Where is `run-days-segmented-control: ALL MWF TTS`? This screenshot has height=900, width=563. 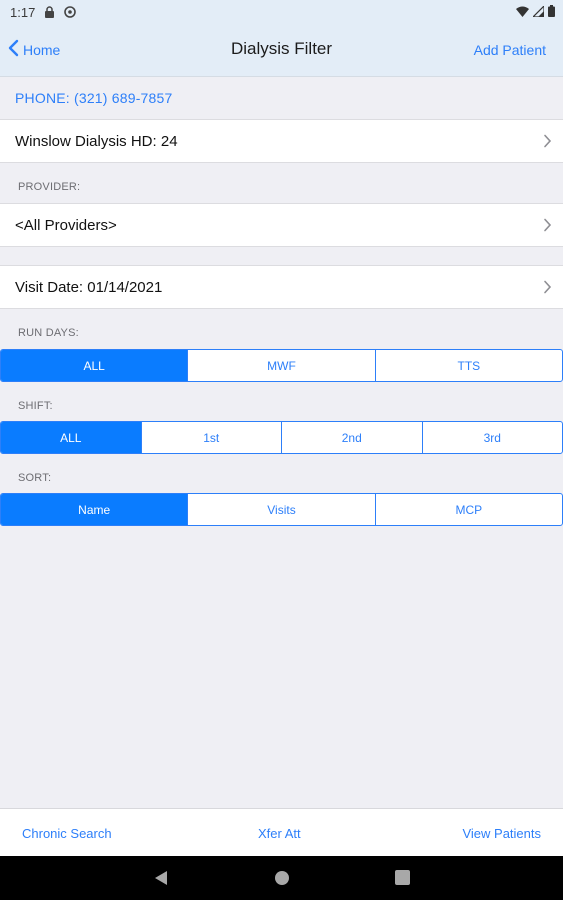
run-days-segmented-control: ALL MWF TTS is located at coordinates (281, 365).